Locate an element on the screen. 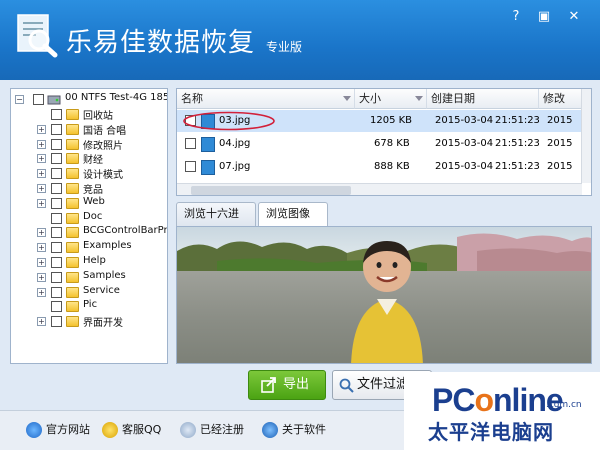 This screenshot has height=450, width=600. column-created: 创建日期 is located at coordinates (483, 99).